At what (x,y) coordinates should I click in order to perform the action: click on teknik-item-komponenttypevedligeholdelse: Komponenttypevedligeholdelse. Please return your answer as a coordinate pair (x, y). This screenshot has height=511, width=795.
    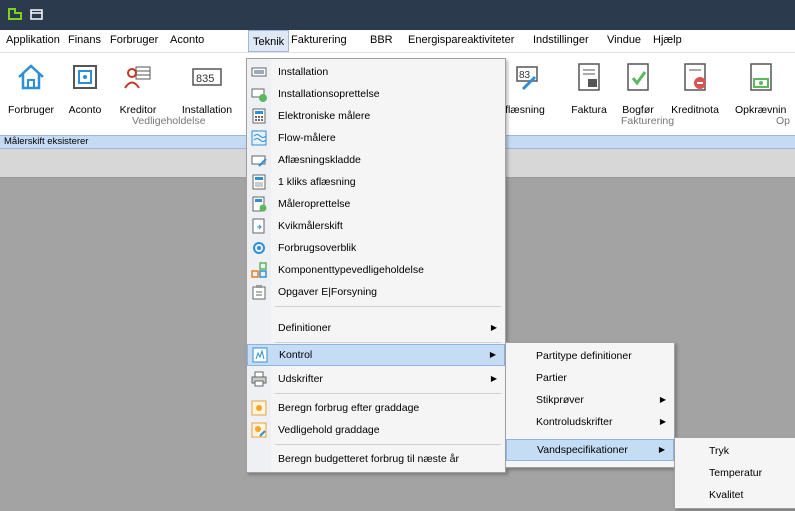
    Looking at the image, I should click on (376, 270).